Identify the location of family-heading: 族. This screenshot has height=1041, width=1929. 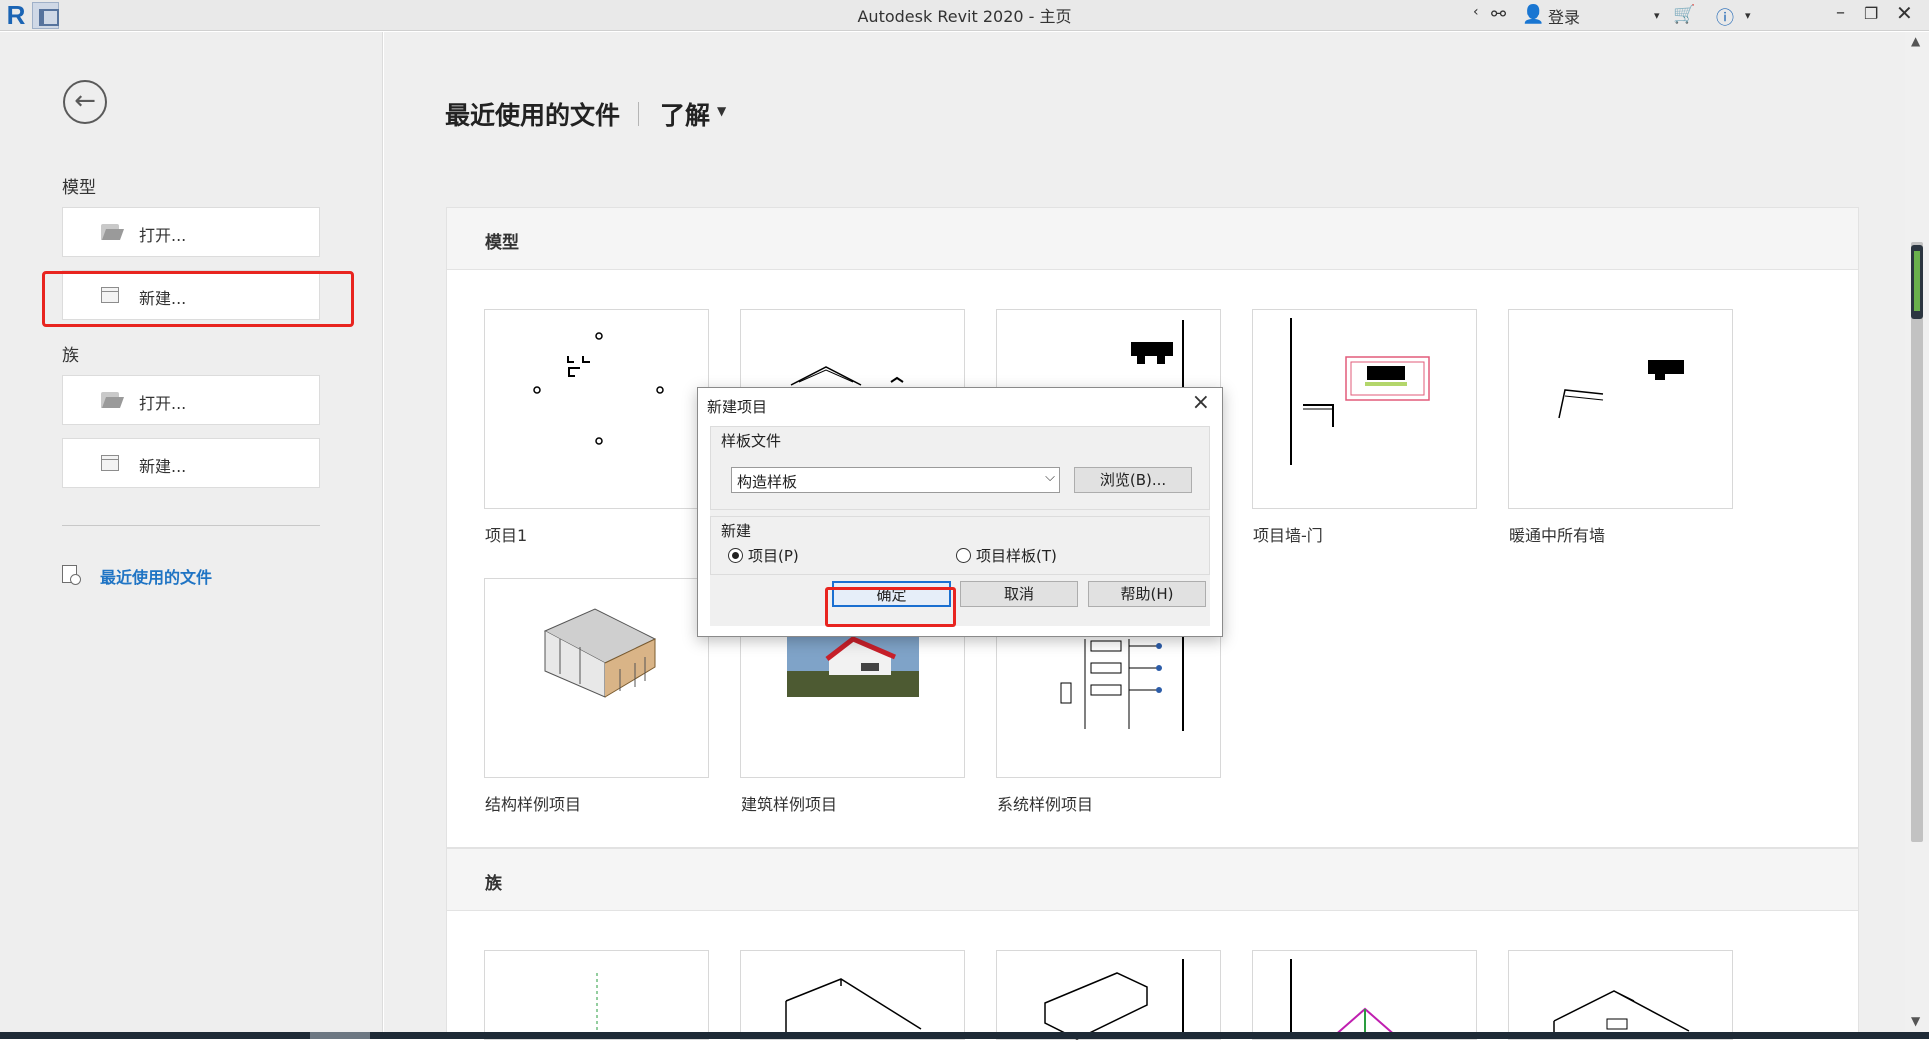
(70, 356).